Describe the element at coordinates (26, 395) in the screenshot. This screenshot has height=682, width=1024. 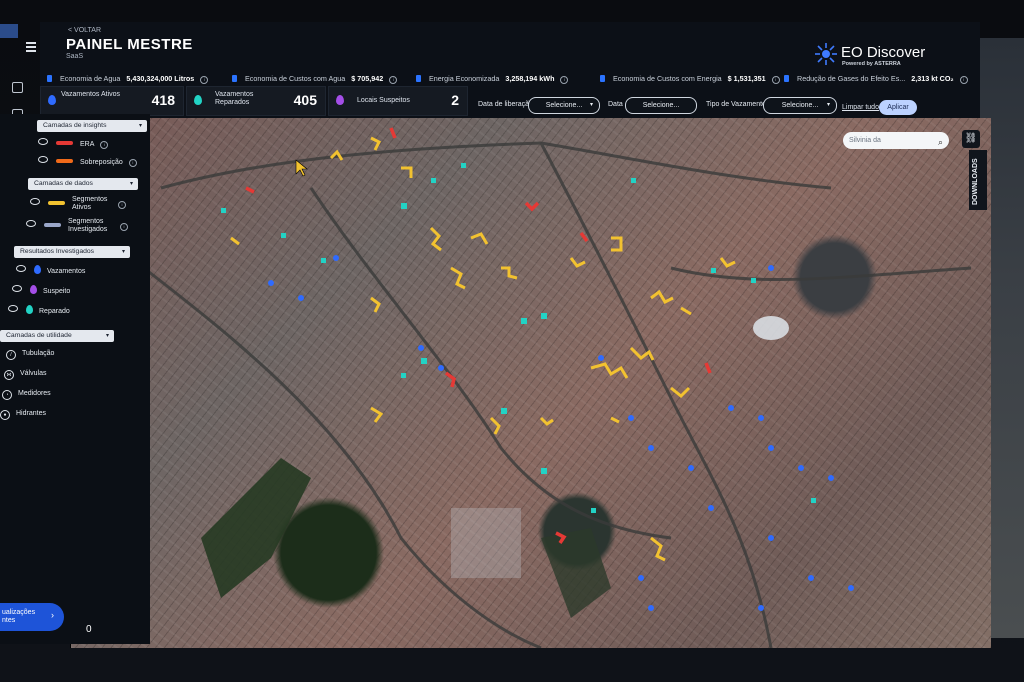
I see `layer-row-meters: ◔ Medidores` at that location.